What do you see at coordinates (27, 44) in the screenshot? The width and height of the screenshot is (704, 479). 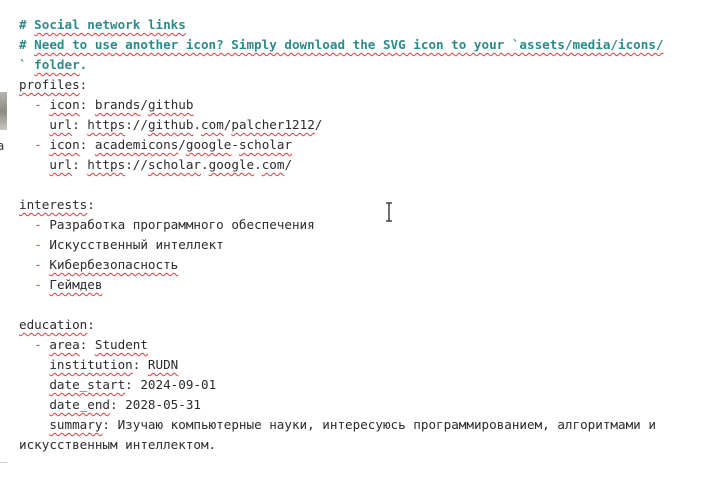 I see `code-text: #` at bounding box center [27, 44].